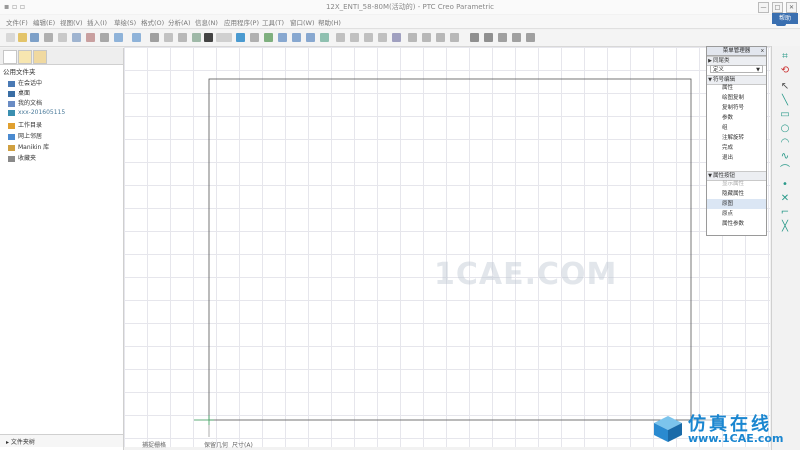 Image resolution: width=800 pixels, height=450 pixels. I want to click on menu-tools: 工具(T), so click(273, 22).